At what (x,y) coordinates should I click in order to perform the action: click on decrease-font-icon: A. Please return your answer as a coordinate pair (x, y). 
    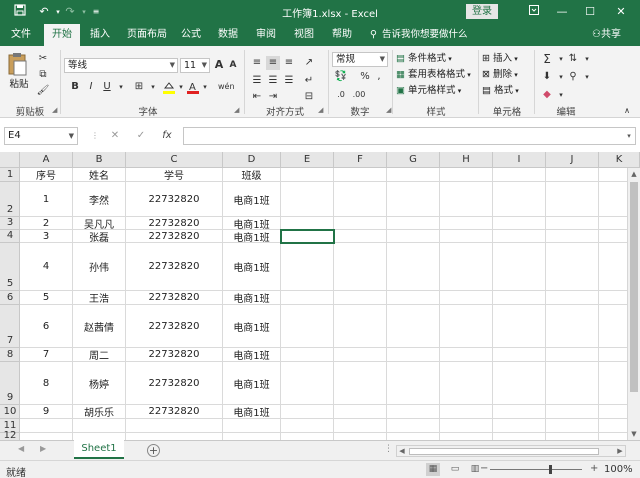
    Looking at the image, I should click on (233, 65).